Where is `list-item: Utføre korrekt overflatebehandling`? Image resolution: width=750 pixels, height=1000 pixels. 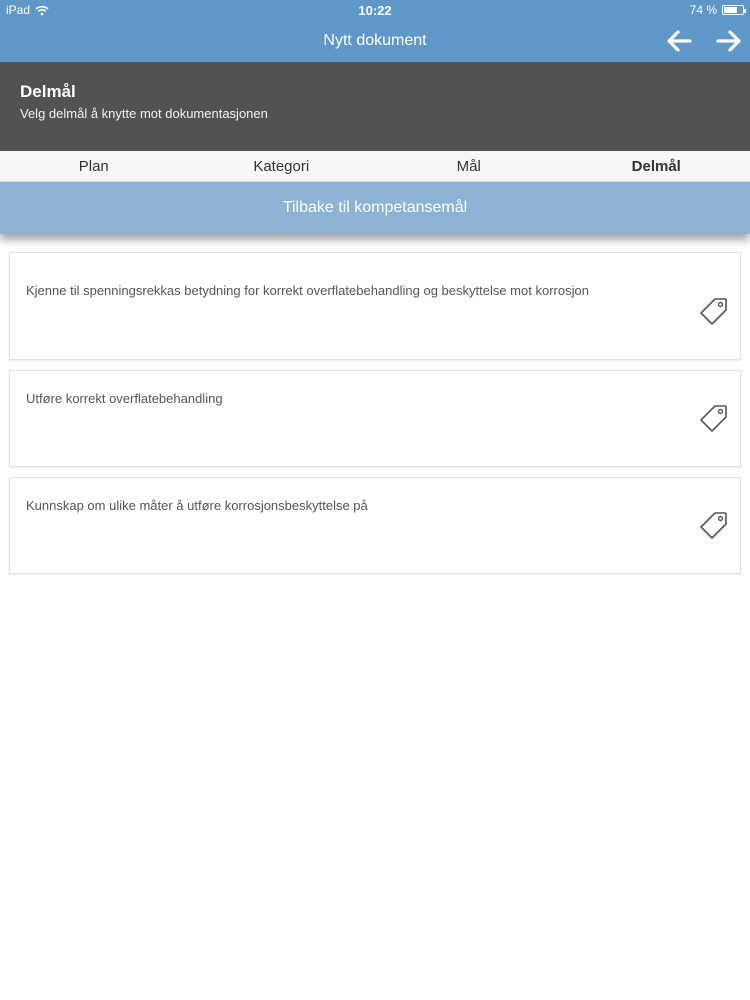 list-item: Utføre korrekt overflatebehandling is located at coordinates (375, 418).